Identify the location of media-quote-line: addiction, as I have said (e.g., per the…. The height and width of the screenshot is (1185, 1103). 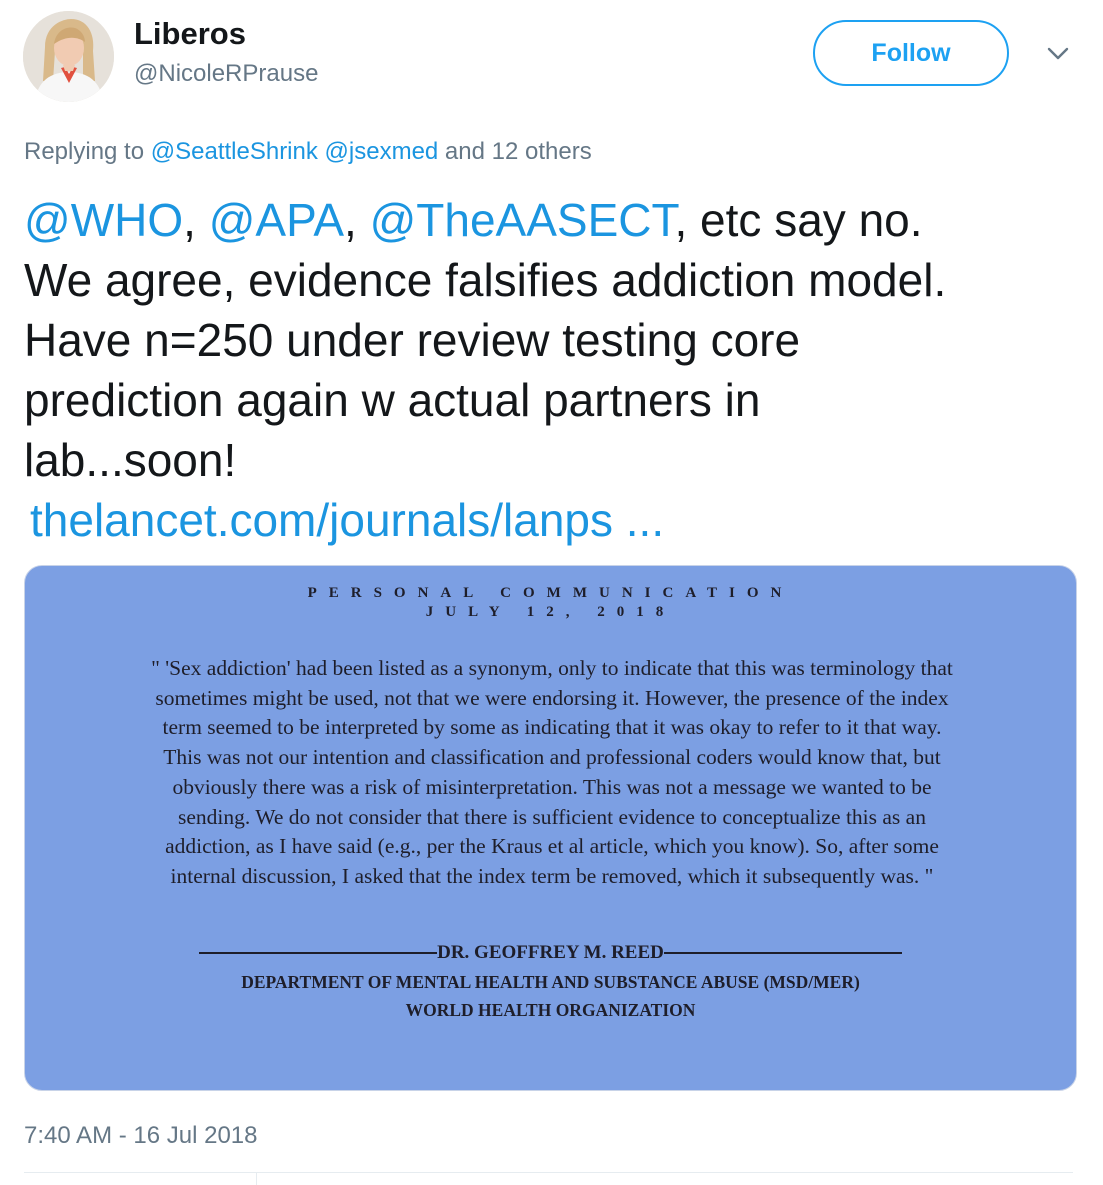
(552, 846).